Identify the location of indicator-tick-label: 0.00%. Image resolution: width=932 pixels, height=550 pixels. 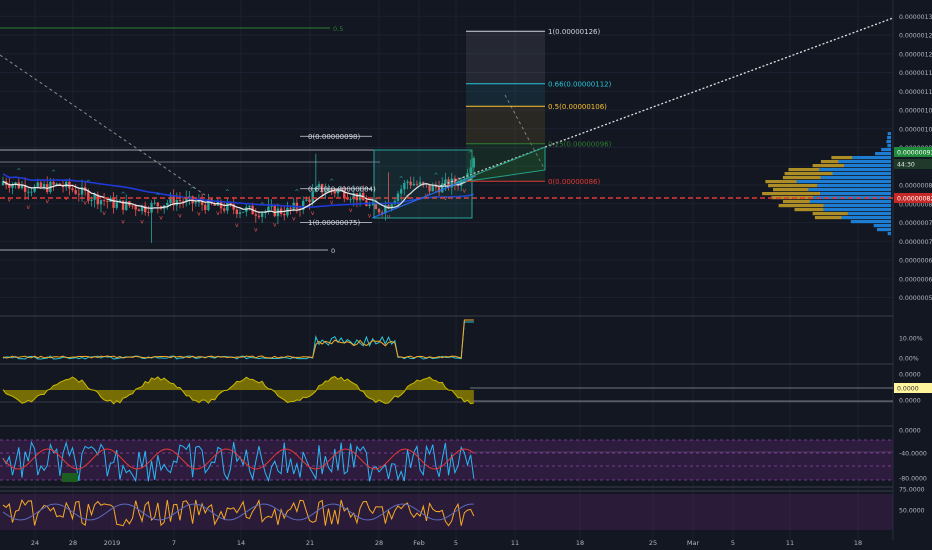
(909, 359).